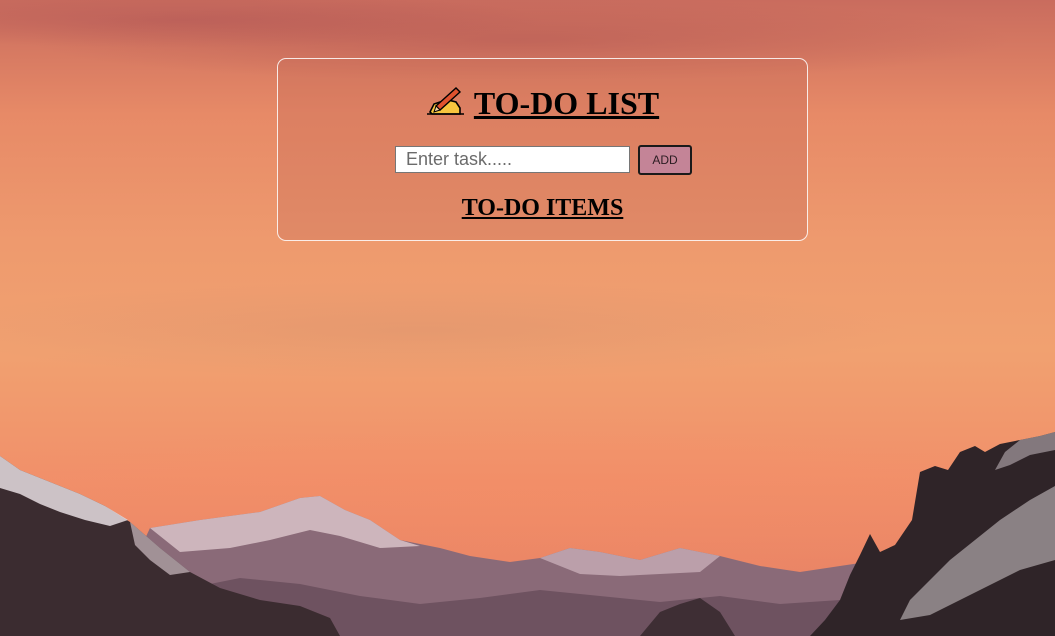 The image size is (1055, 636). Describe the element at coordinates (512, 159) in the screenshot. I see `task-input` at that location.